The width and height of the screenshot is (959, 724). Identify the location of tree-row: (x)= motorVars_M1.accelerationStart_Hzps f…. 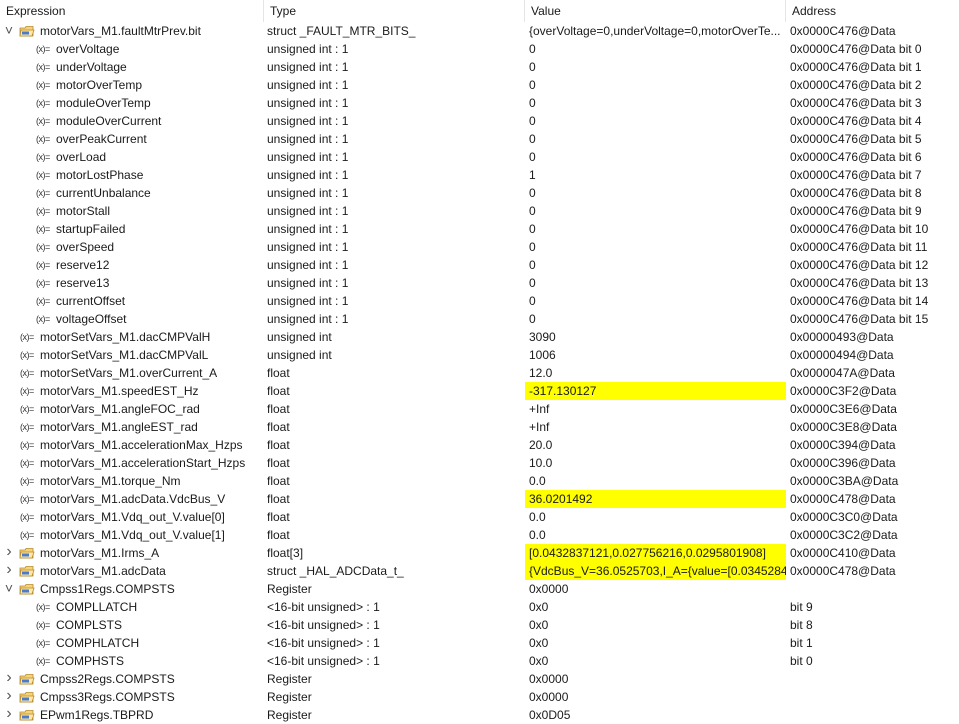
(479, 463).